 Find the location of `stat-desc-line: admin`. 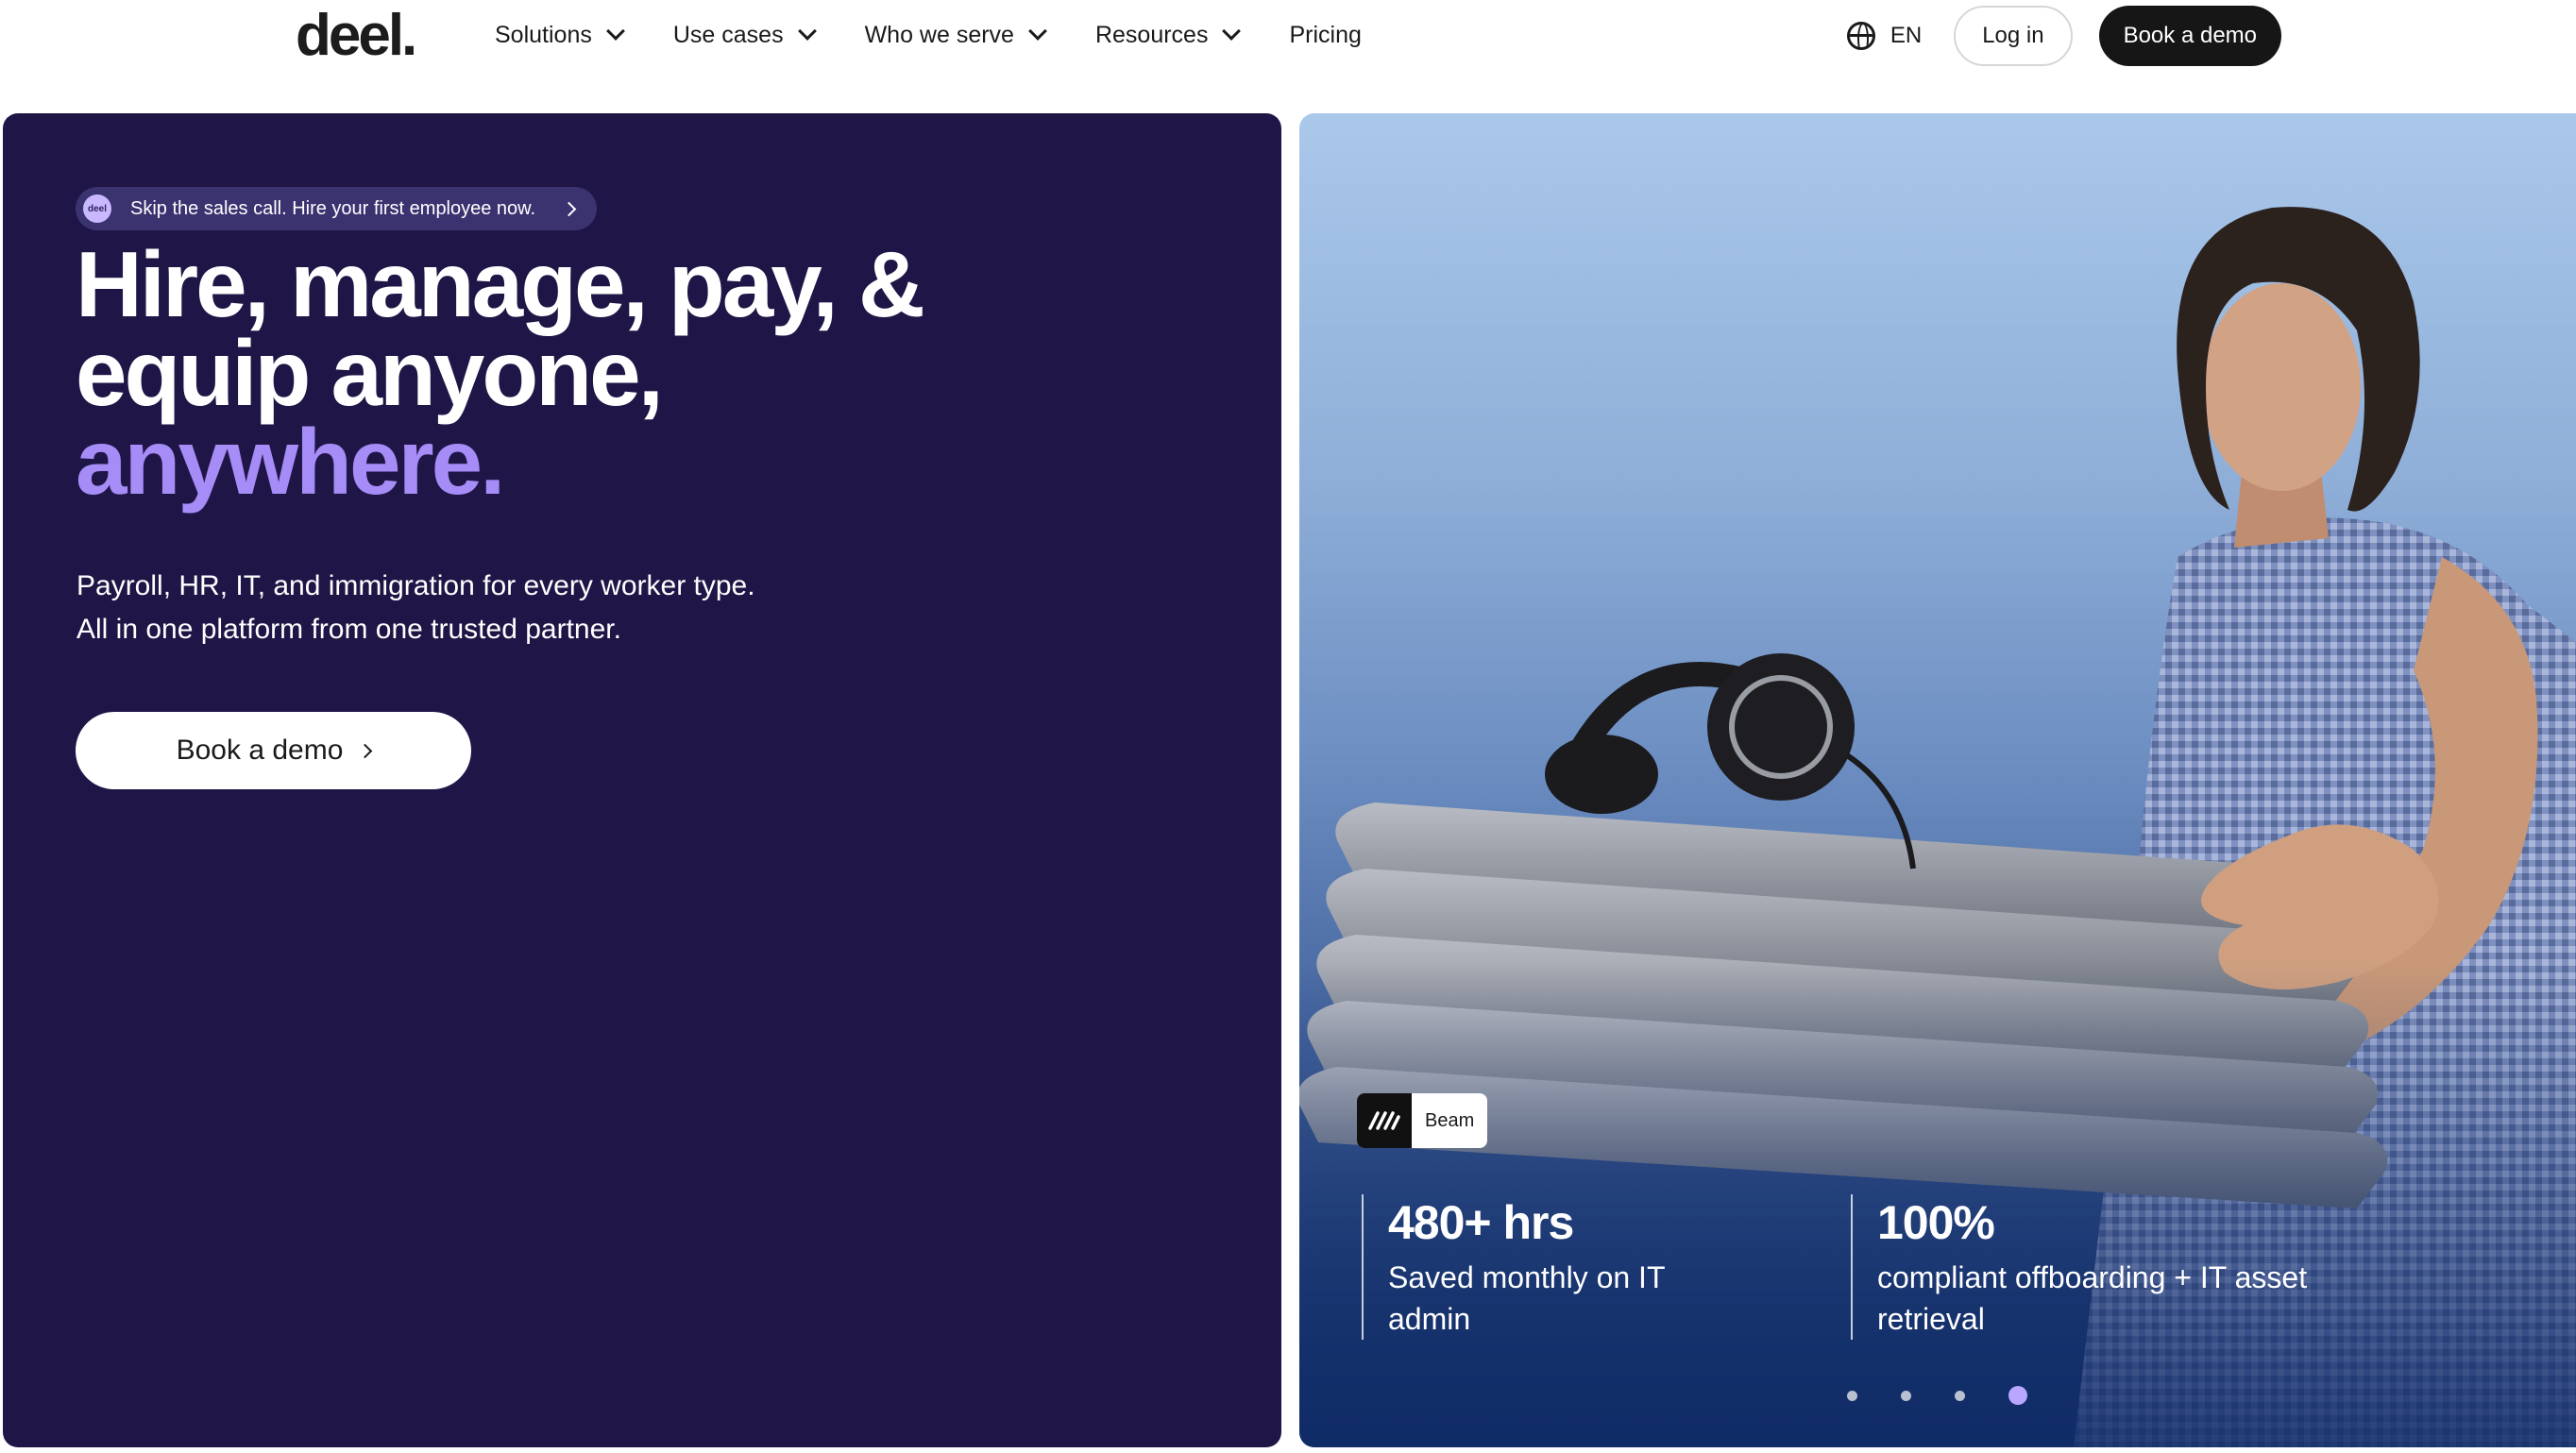

stat-desc-line: admin is located at coordinates (1429, 1319).